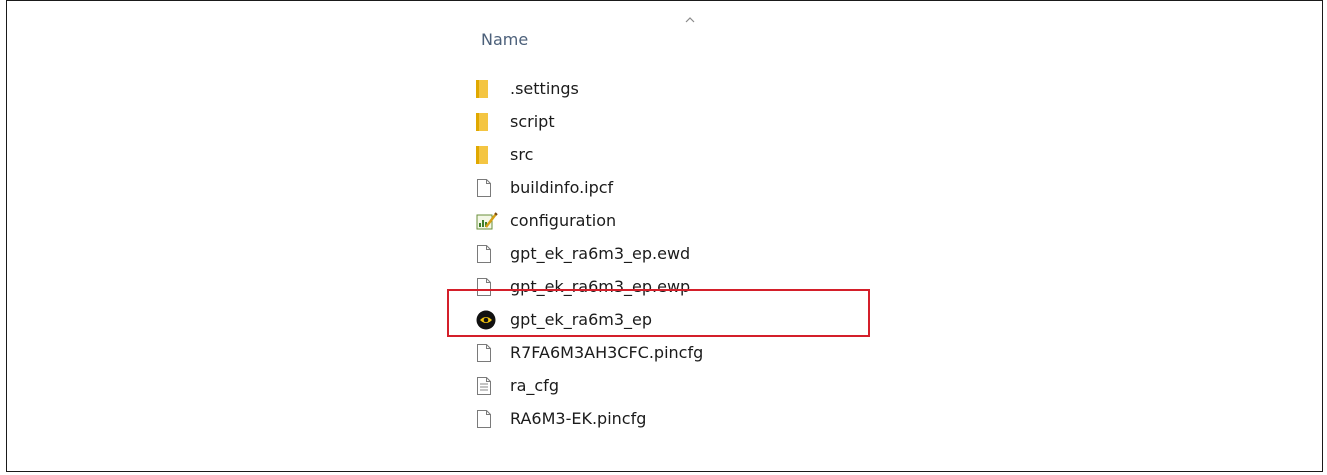  I want to click on name-column-header: Name, so click(504, 39).